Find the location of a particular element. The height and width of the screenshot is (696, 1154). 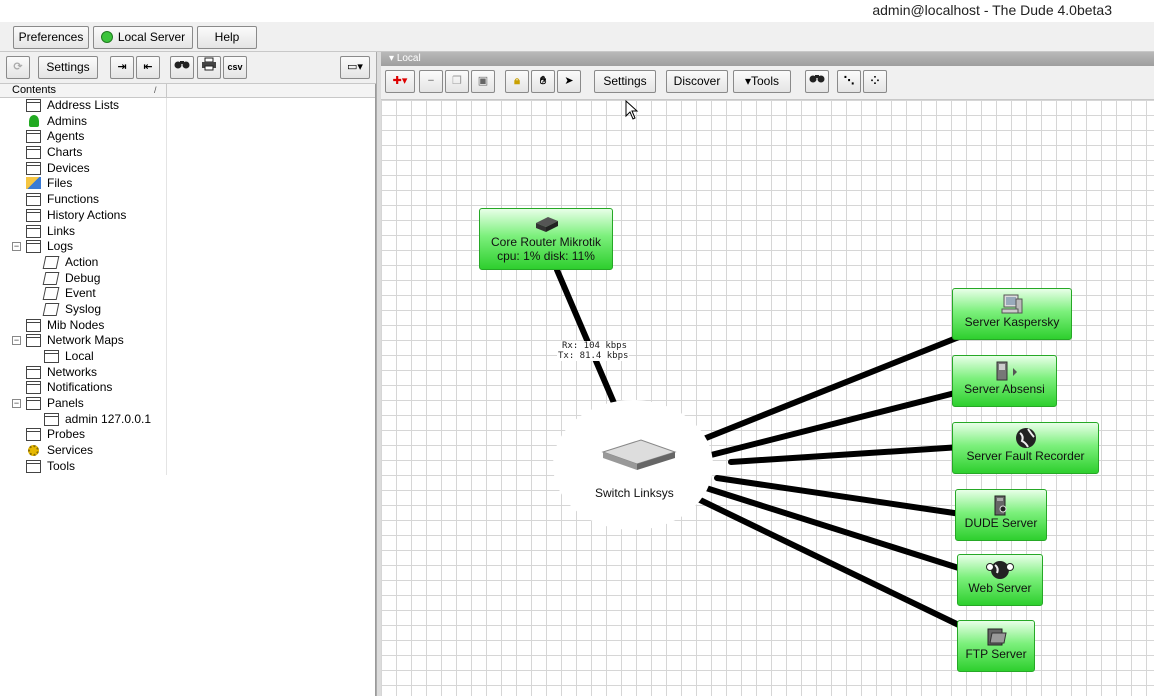

add-icon: ✚▾ is located at coordinates (400, 81).